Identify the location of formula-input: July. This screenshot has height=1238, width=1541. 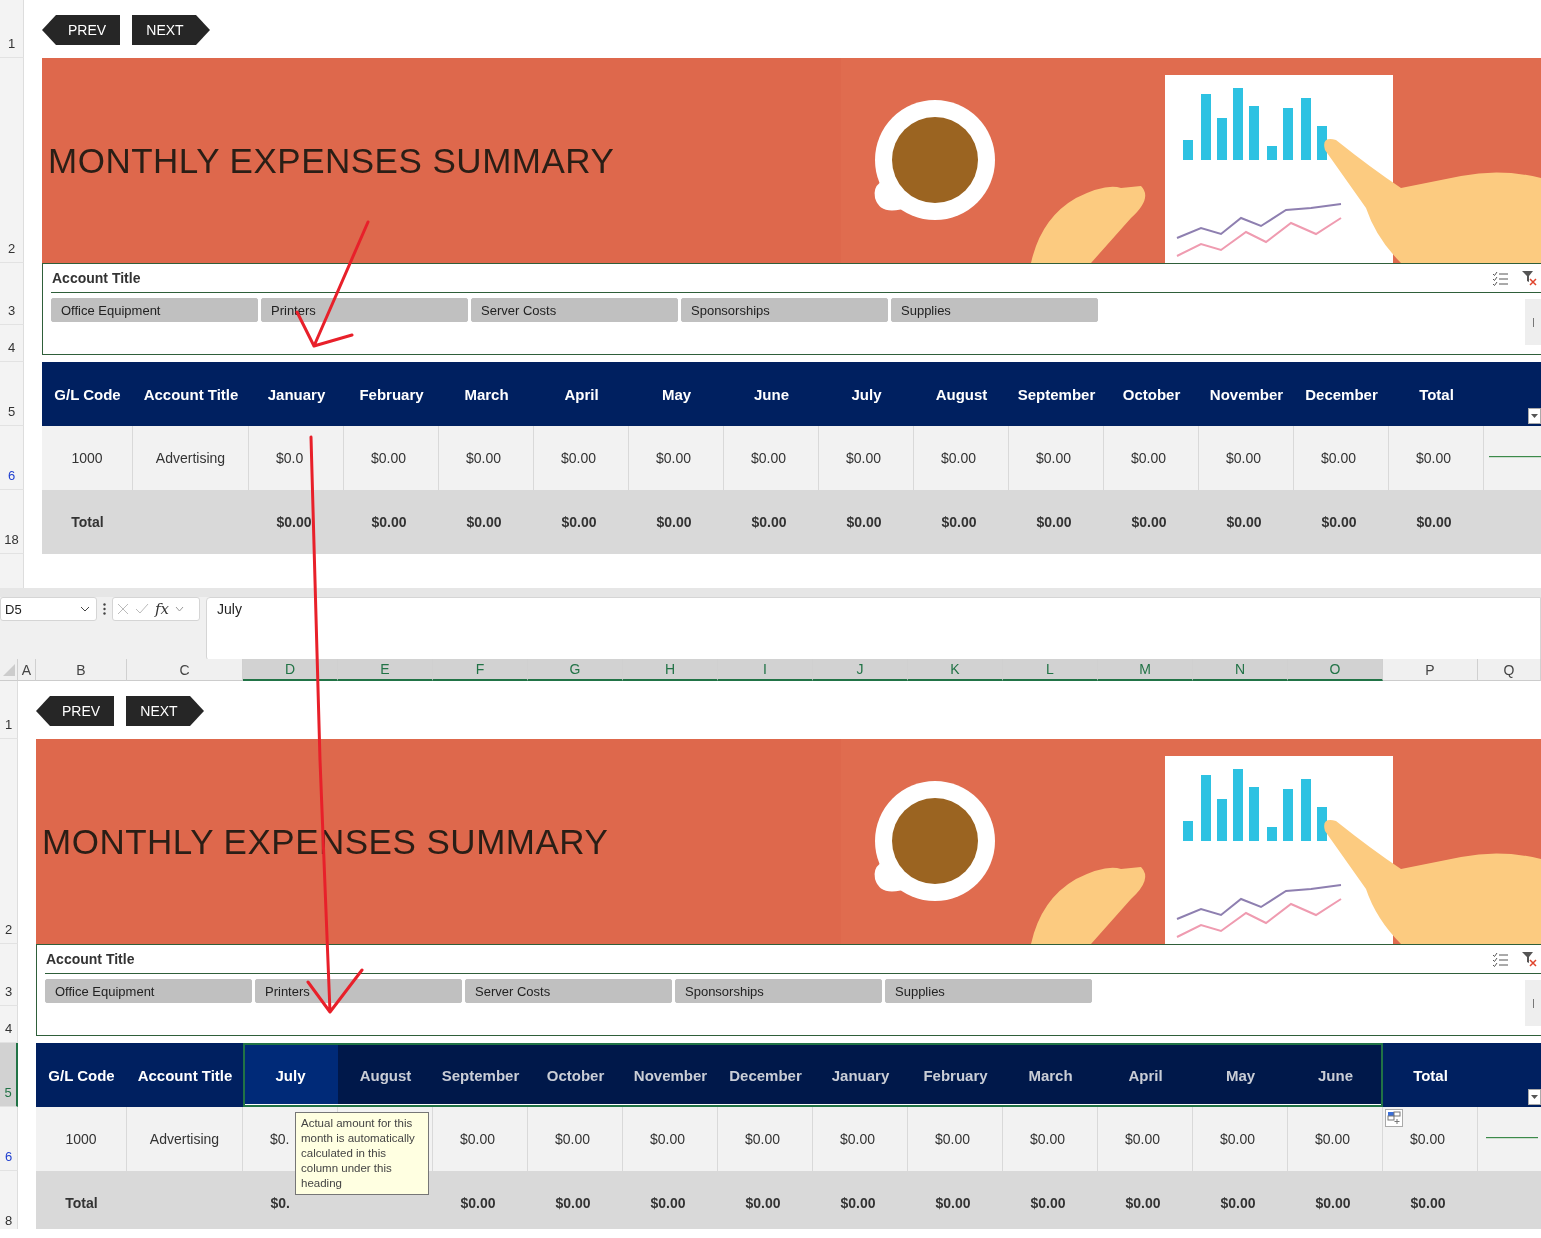
(873, 629).